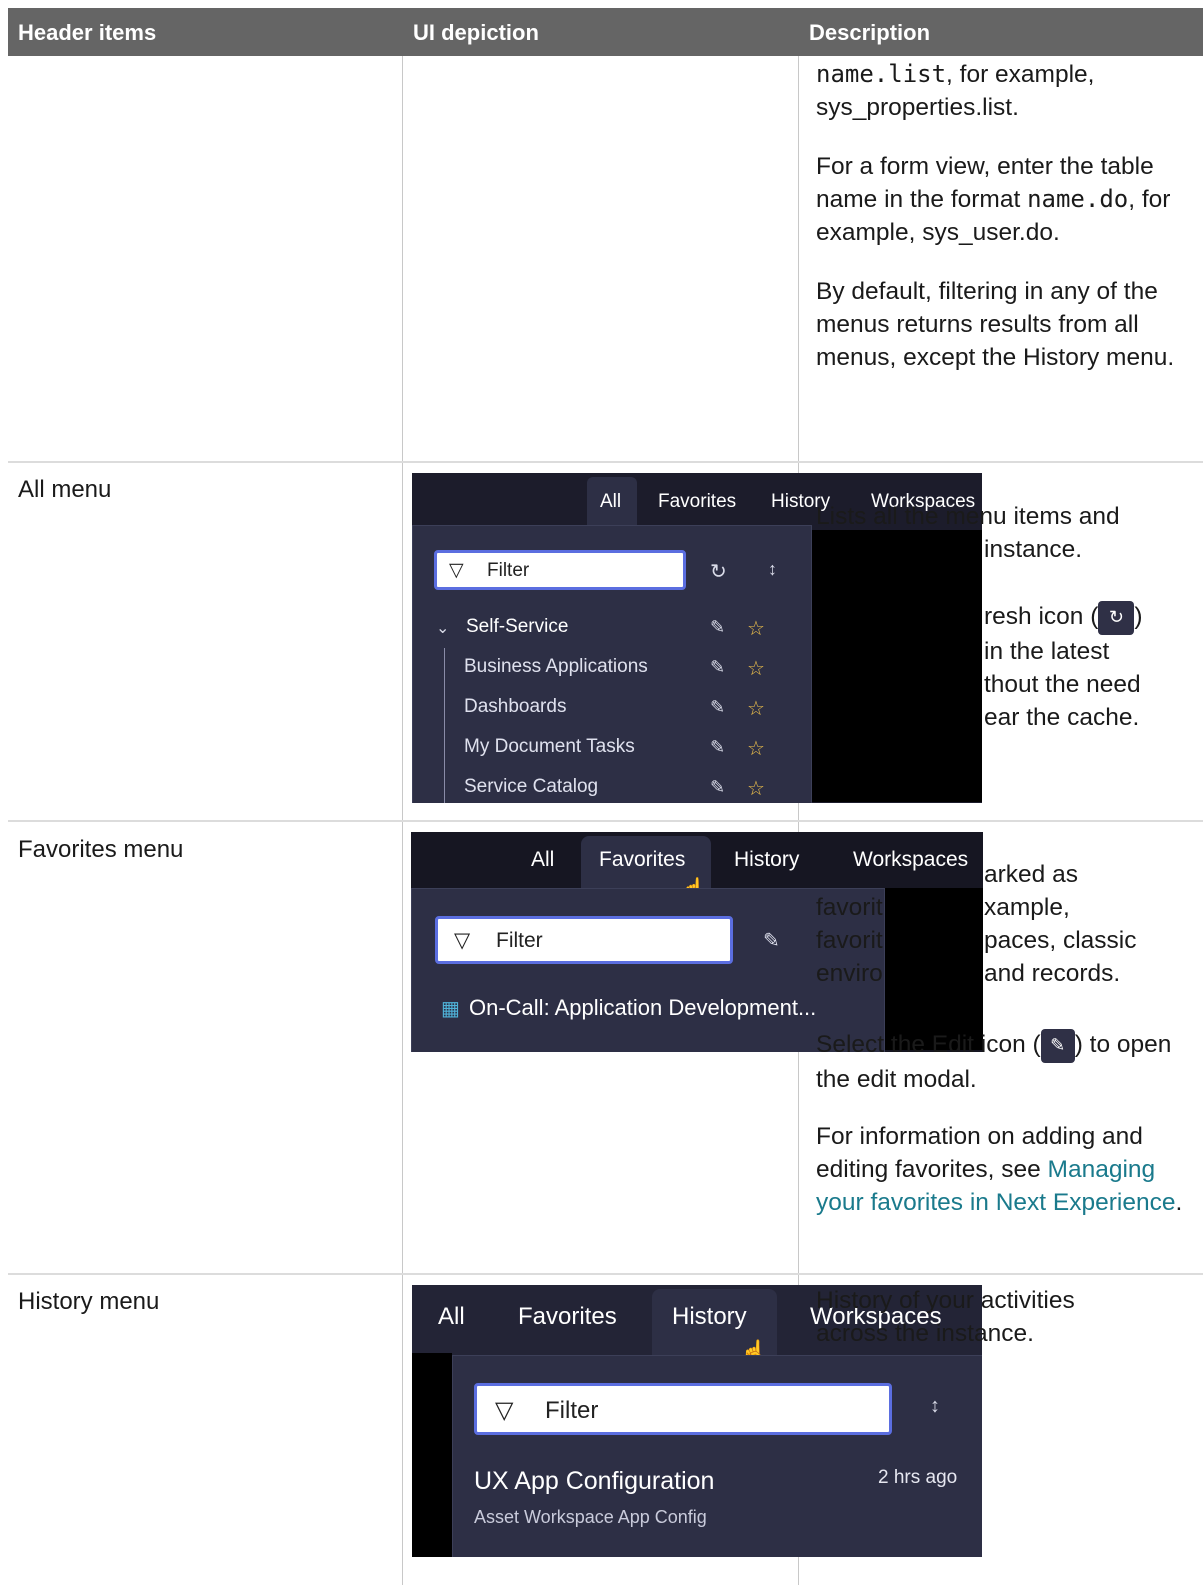 This screenshot has width=1203, height=1585. What do you see at coordinates (1078, 199) in the screenshot?
I see `code-name-do: name.do` at bounding box center [1078, 199].